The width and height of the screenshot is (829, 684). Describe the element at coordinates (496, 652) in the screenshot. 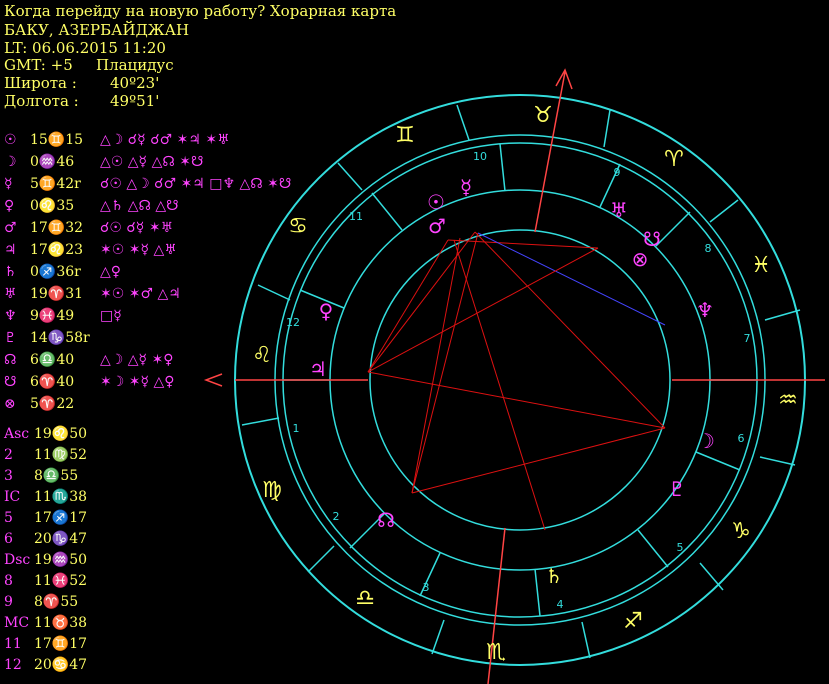

I see `zodiac-sign-glyph: ♏` at that location.